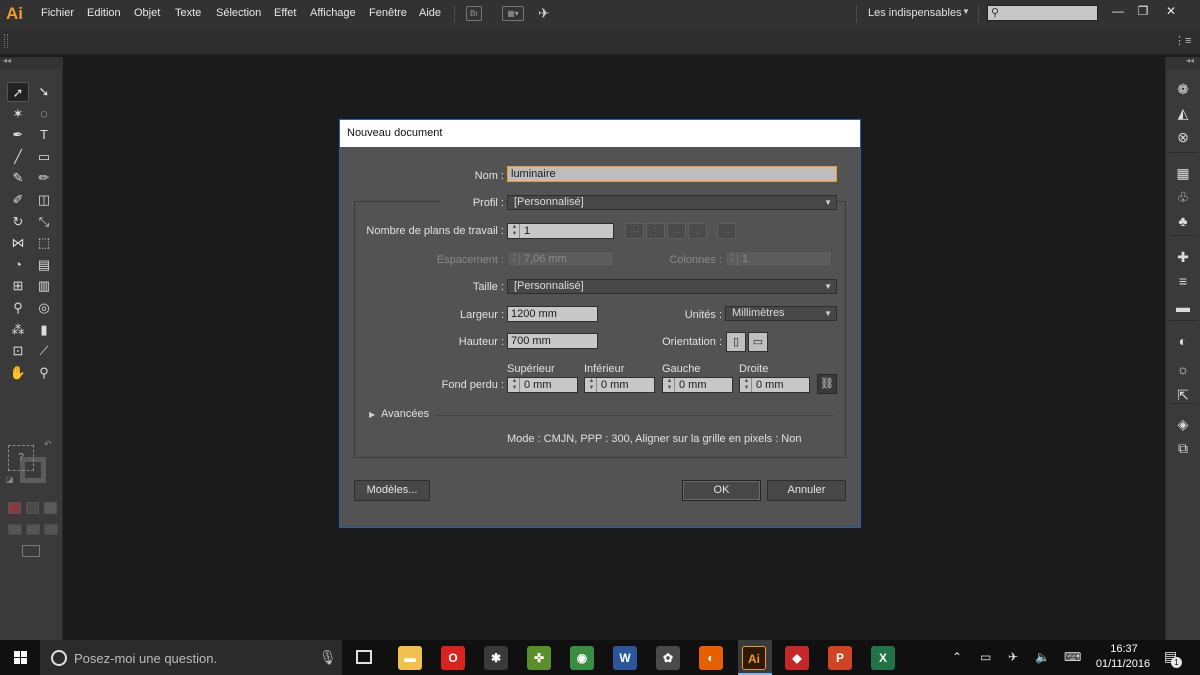  I want to click on battery-icon: ▭, so click(985, 657).